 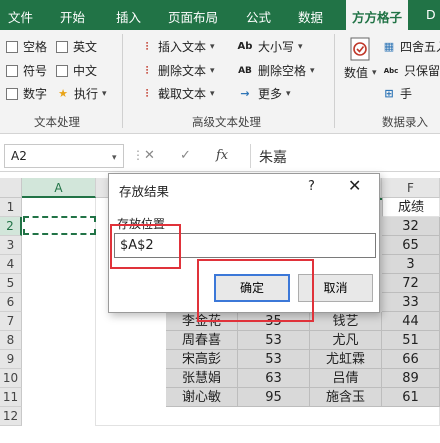 What do you see at coordinates (411, 340) in the screenshot?
I see `cell-f8: 51` at bounding box center [411, 340].